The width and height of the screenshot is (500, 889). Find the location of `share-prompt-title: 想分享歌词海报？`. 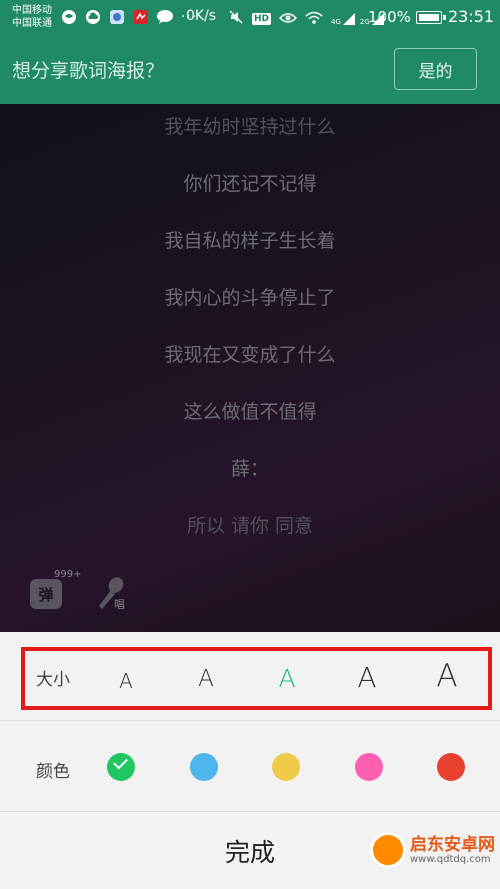

share-prompt-title: 想分享歌词海报？ is located at coordinates (88, 71).